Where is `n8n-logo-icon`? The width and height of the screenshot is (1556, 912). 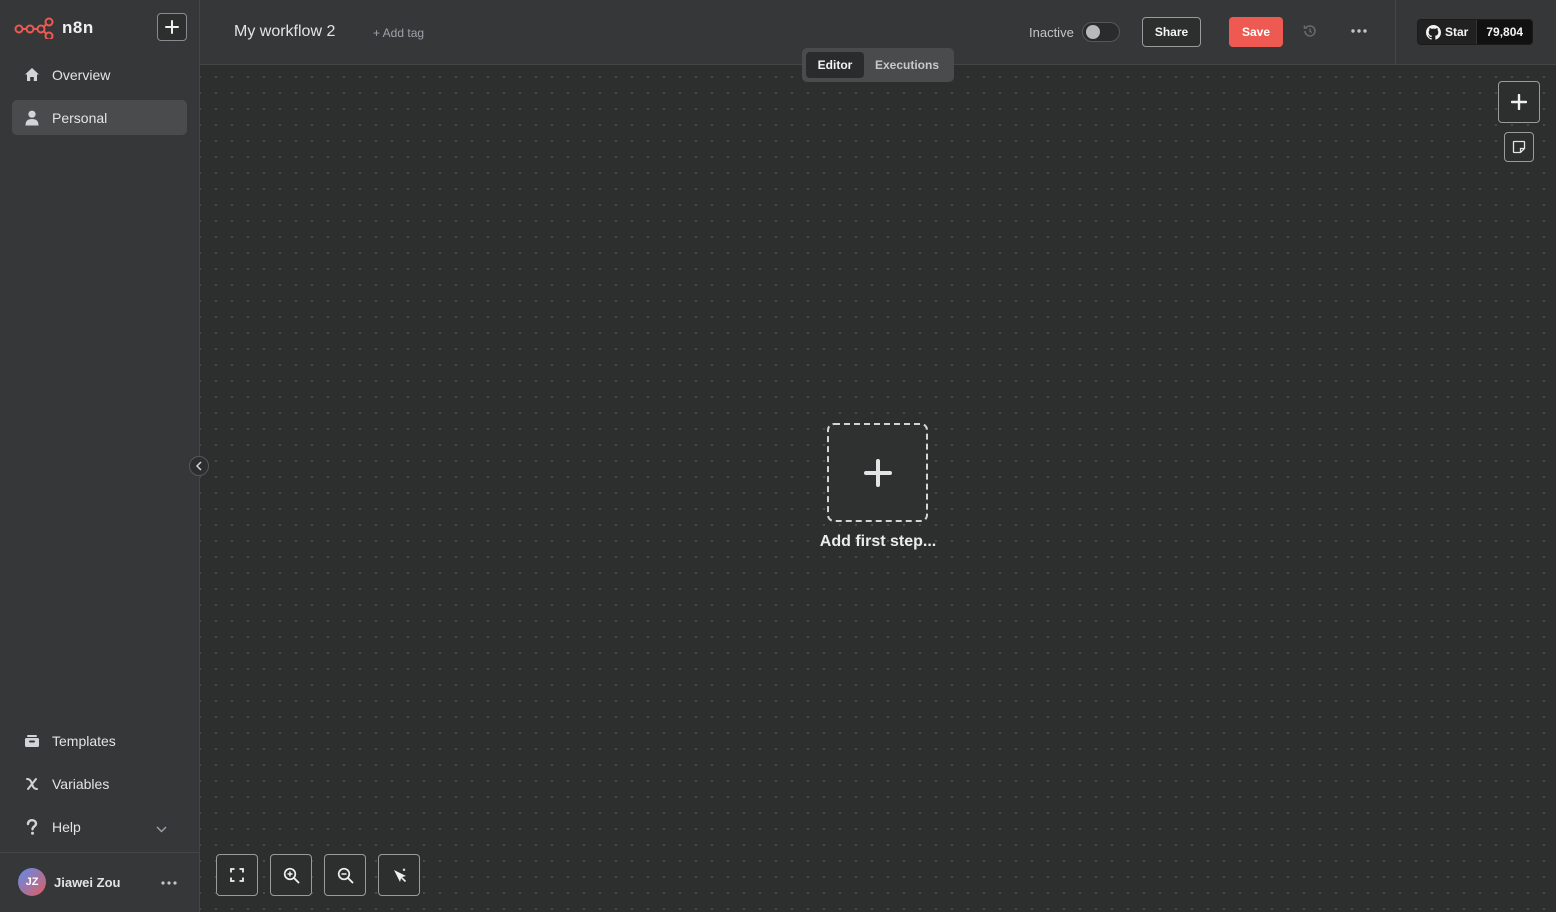 n8n-logo-icon is located at coordinates (34, 28).